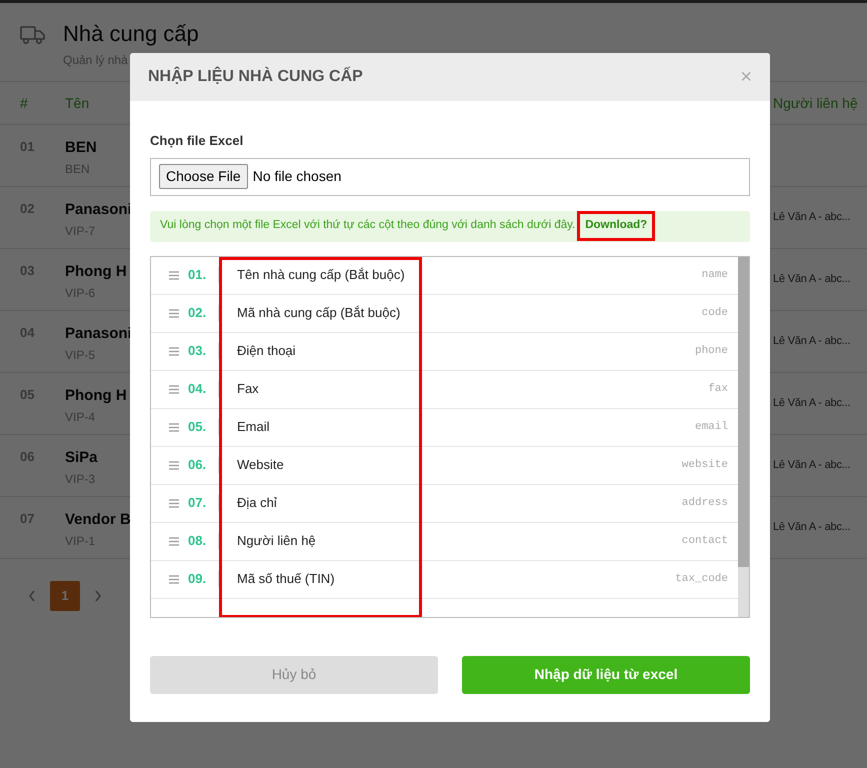  What do you see at coordinates (198, 351) in the screenshot?
I see `field-number: 03.` at bounding box center [198, 351].